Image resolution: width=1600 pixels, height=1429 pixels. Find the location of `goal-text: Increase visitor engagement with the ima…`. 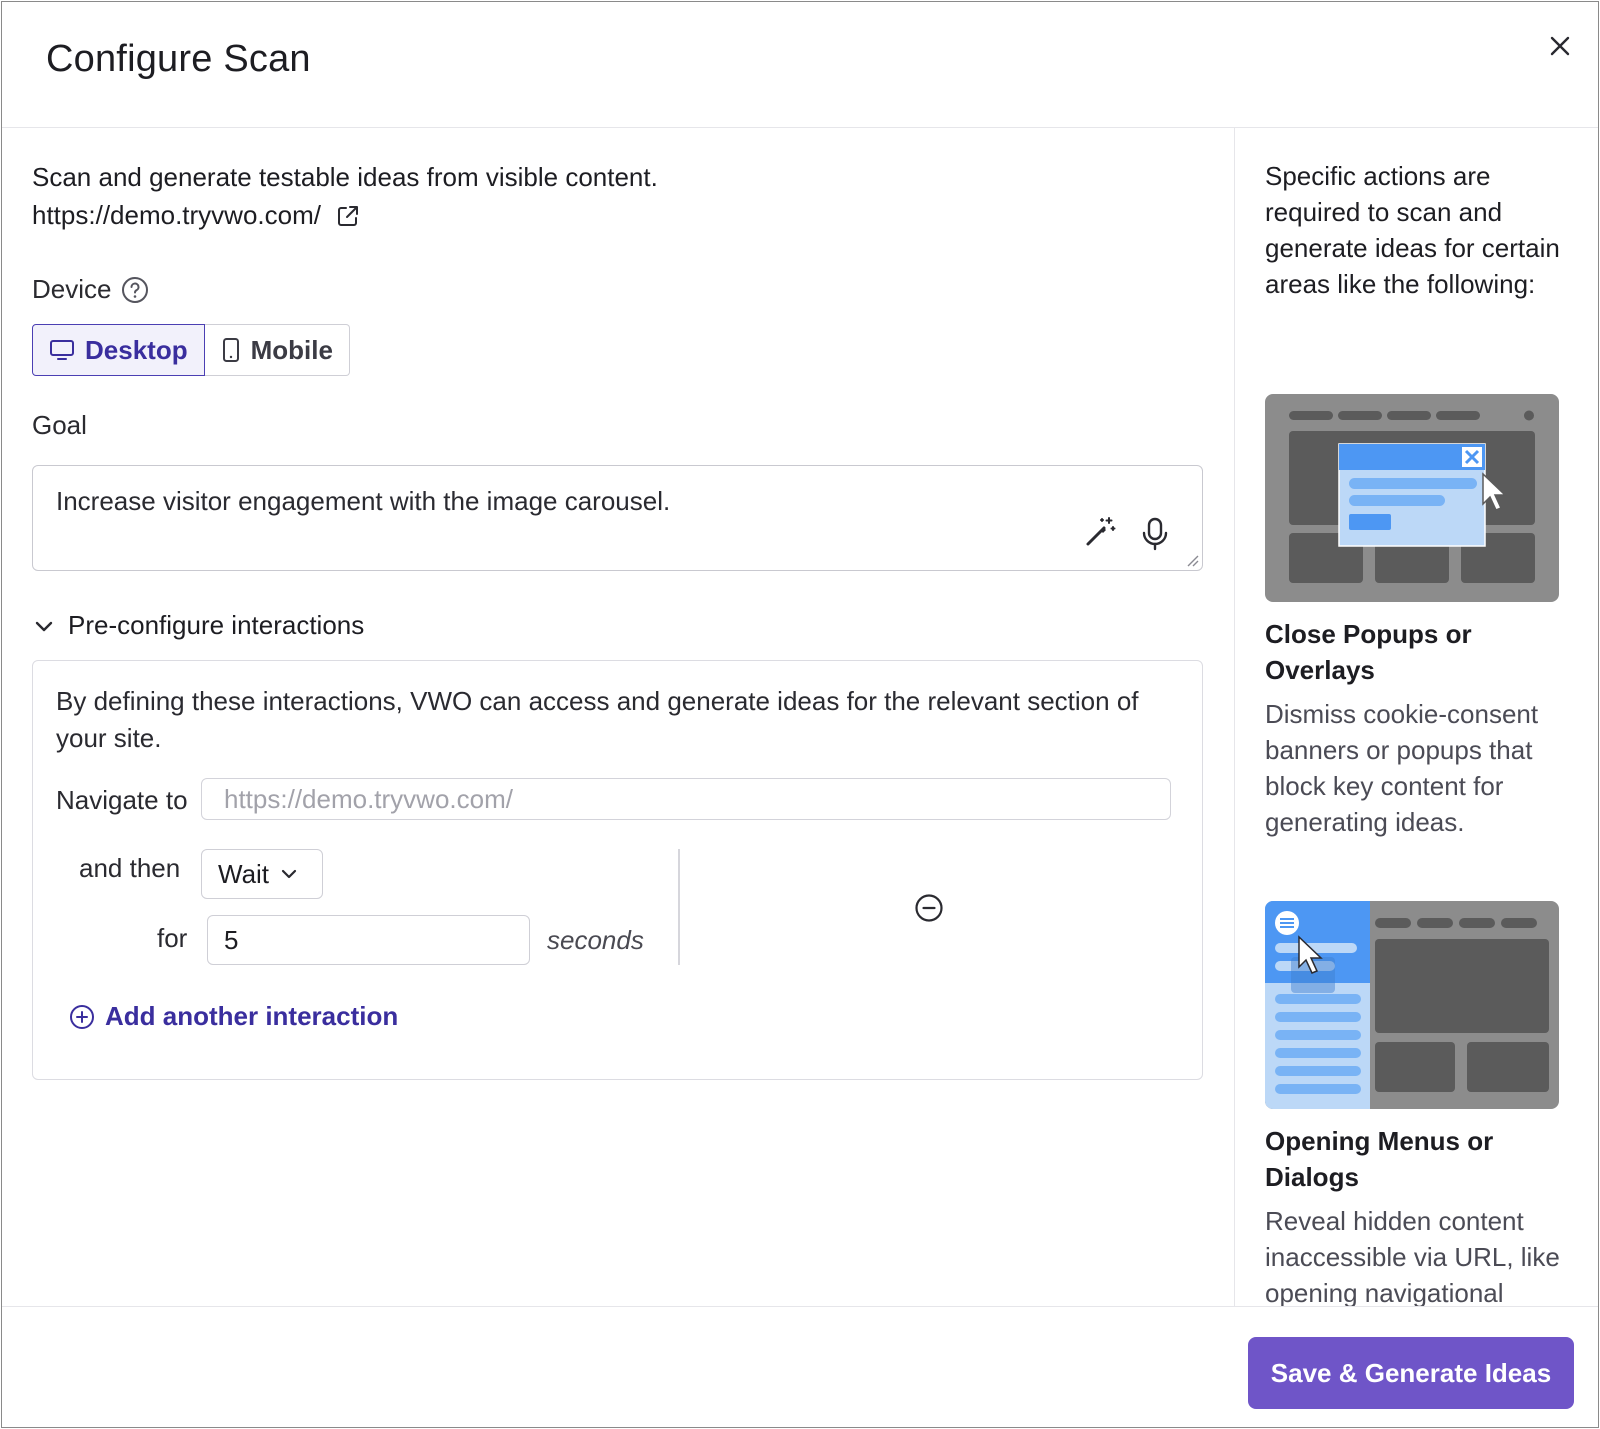

goal-text: Increase visitor engagement with the ima… is located at coordinates (363, 501).